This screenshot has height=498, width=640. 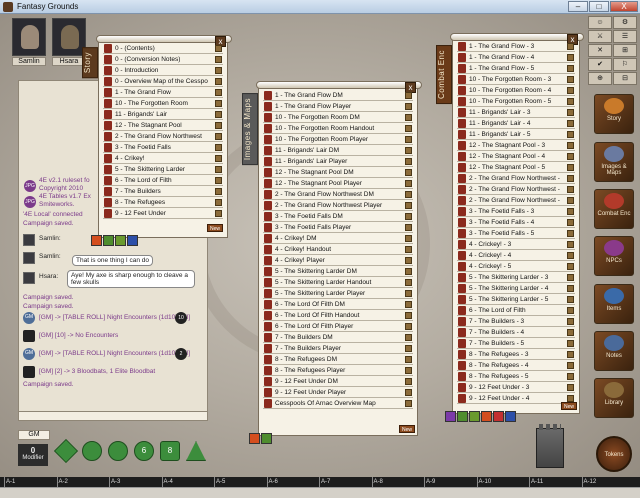 I want to click on dice-tower-icon, so click(x=550, y=446).